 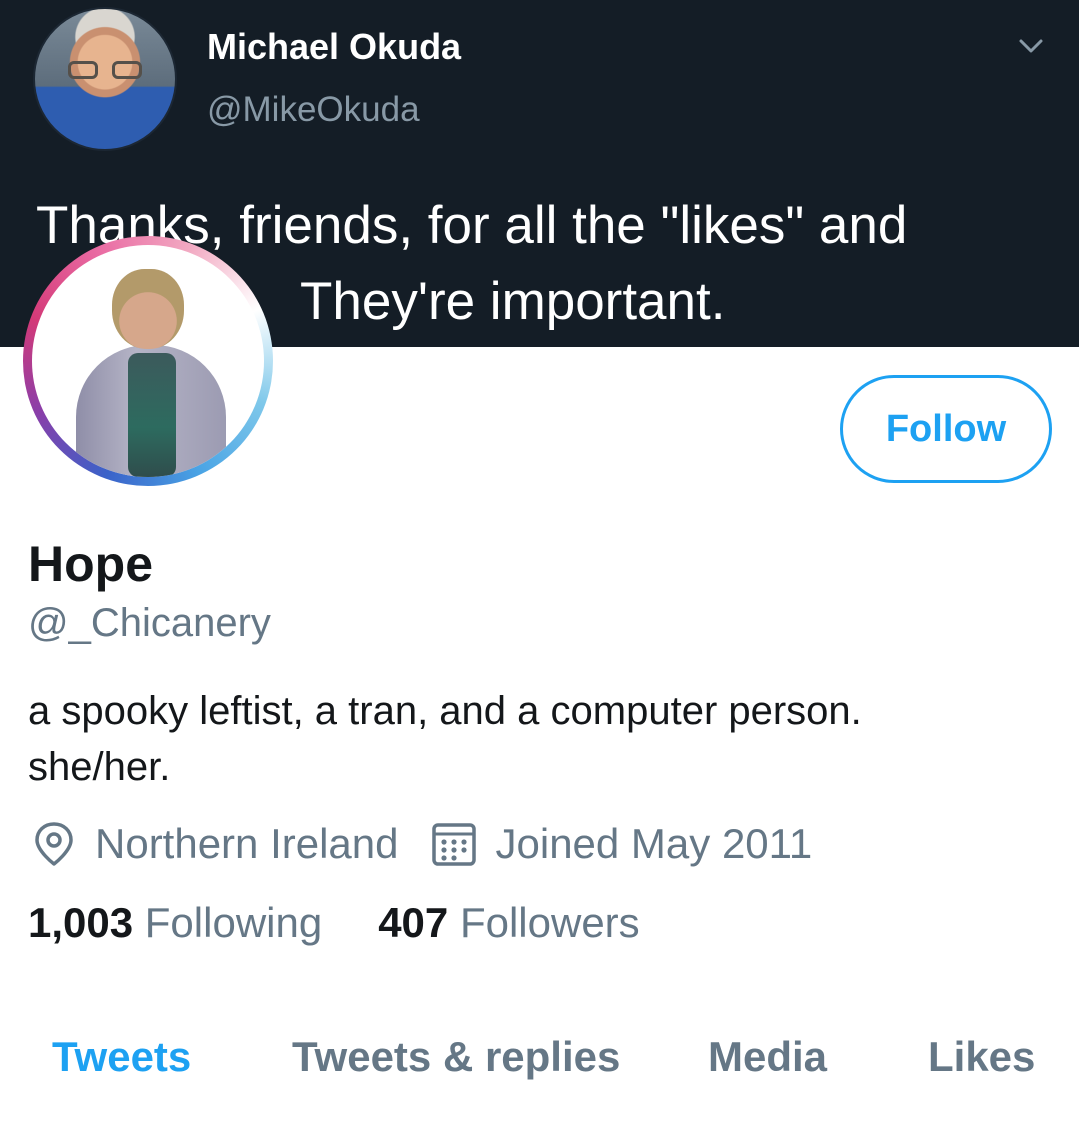 What do you see at coordinates (1031, 46) in the screenshot?
I see `chevron-down-icon` at bounding box center [1031, 46].